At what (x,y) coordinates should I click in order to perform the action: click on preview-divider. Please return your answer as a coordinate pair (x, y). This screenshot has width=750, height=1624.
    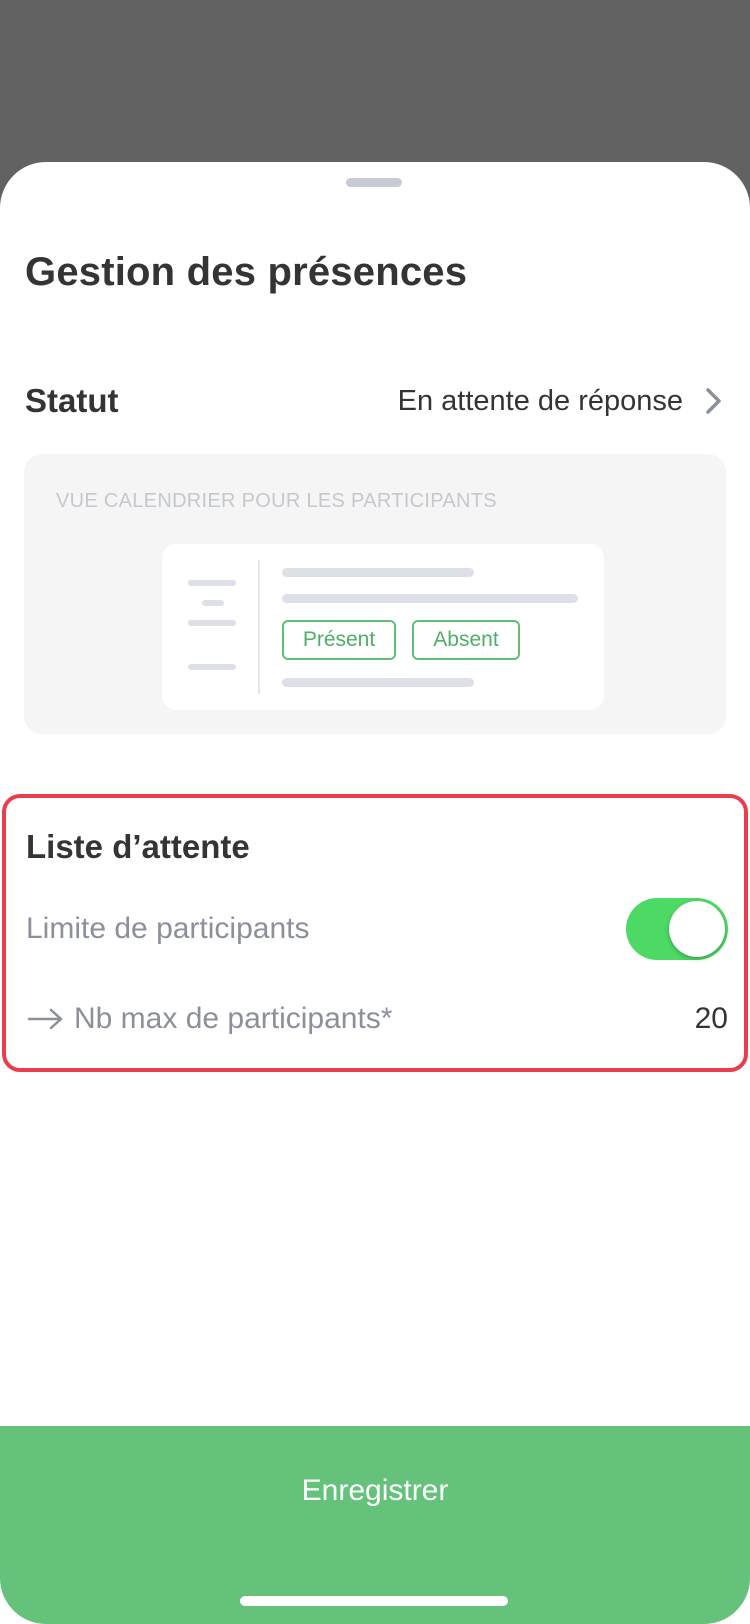
    Looking at the image, I should click on (259, 627).